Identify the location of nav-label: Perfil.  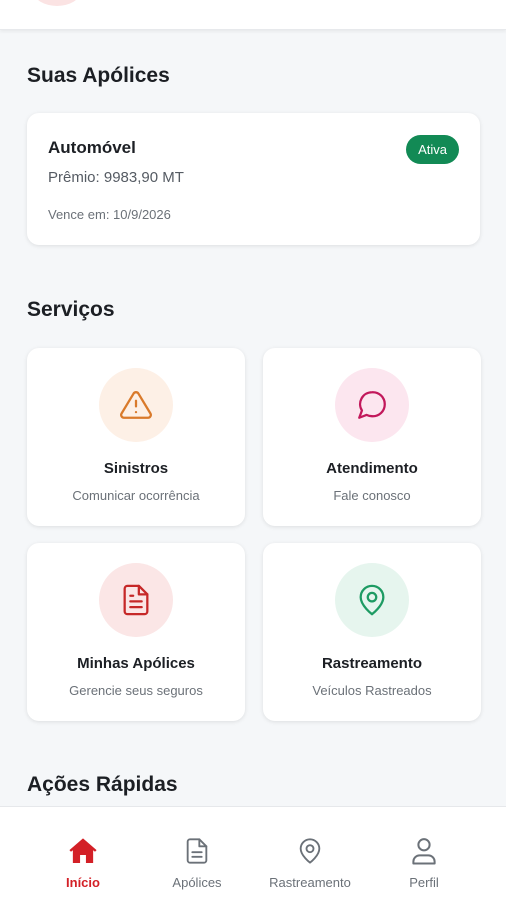
(424, 882).